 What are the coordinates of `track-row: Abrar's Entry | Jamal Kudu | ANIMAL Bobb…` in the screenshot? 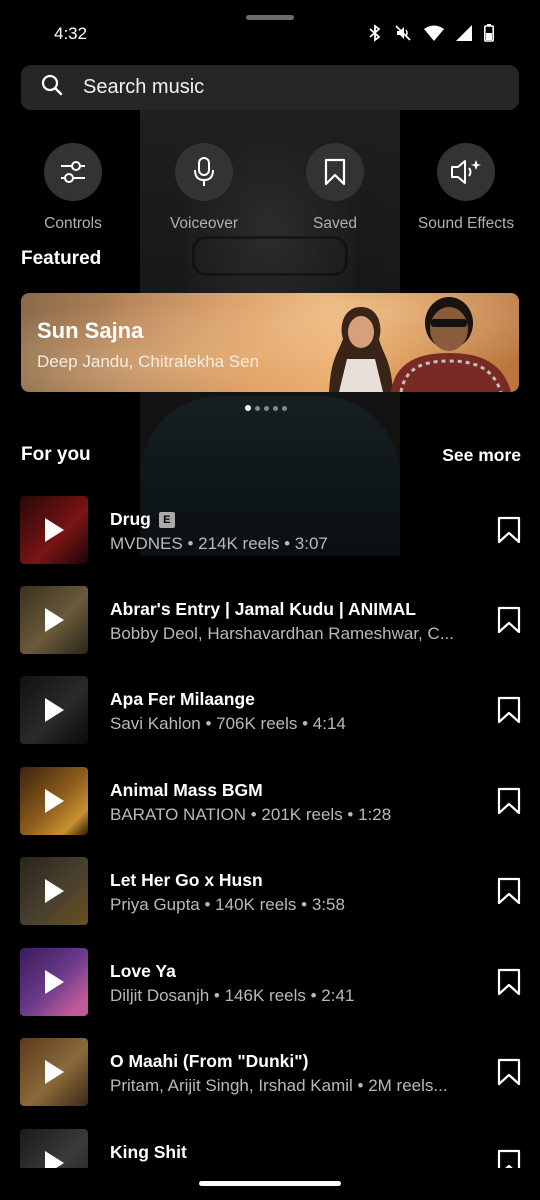 It's located at (270, 620).